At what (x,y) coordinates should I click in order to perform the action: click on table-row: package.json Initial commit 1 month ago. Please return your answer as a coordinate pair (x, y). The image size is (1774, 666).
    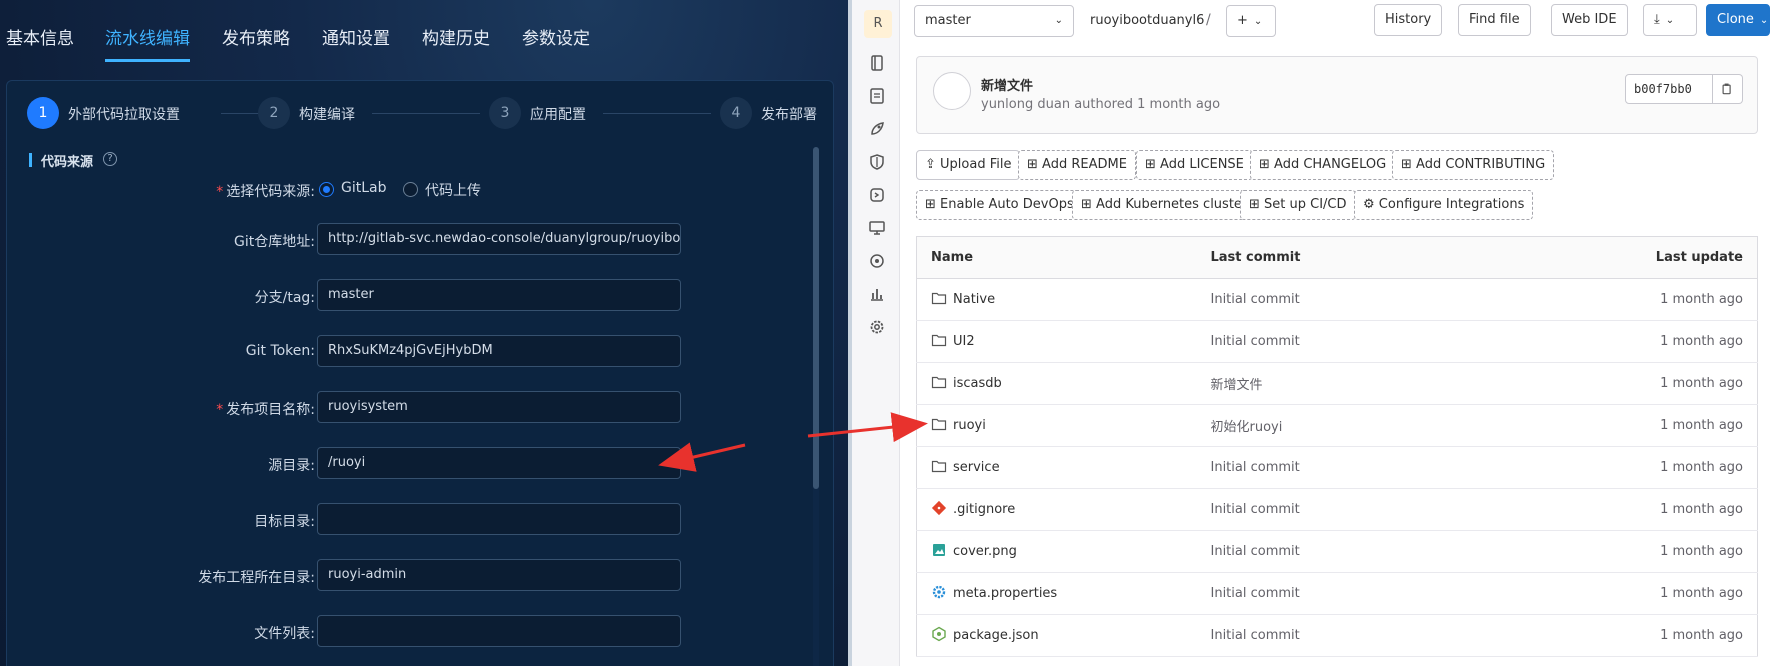
    Looking at the image, I should click on (1337, 635).